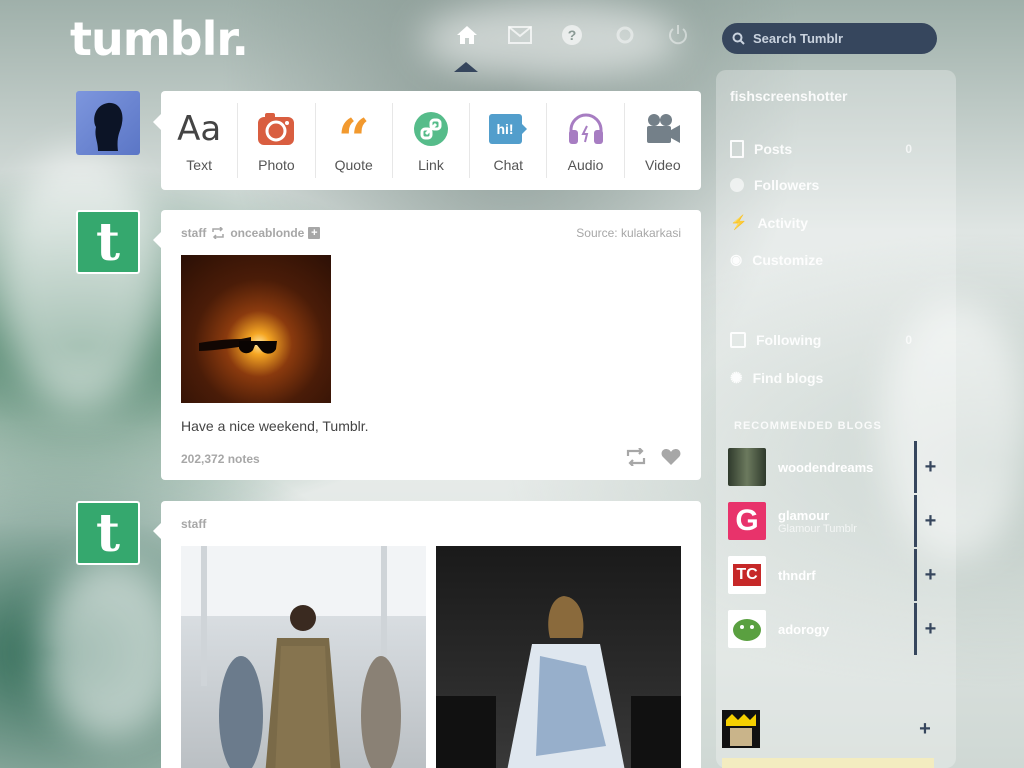  I want to click on lightning-icon: ⚡, so click(739, 222).